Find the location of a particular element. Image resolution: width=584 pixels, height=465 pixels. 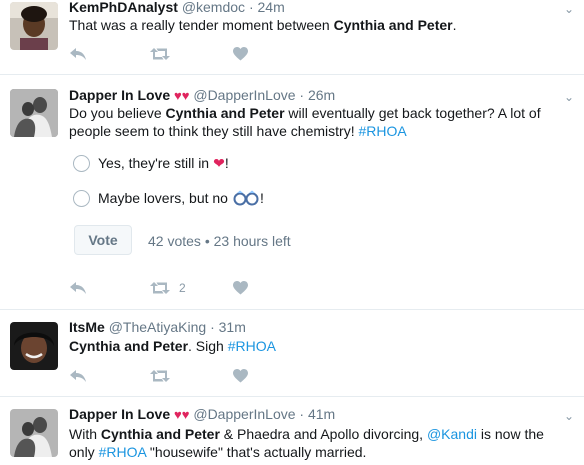

tweet-header: KemPhDAnalyst @kemdoc · 24m is located at coordinates (177, 8).